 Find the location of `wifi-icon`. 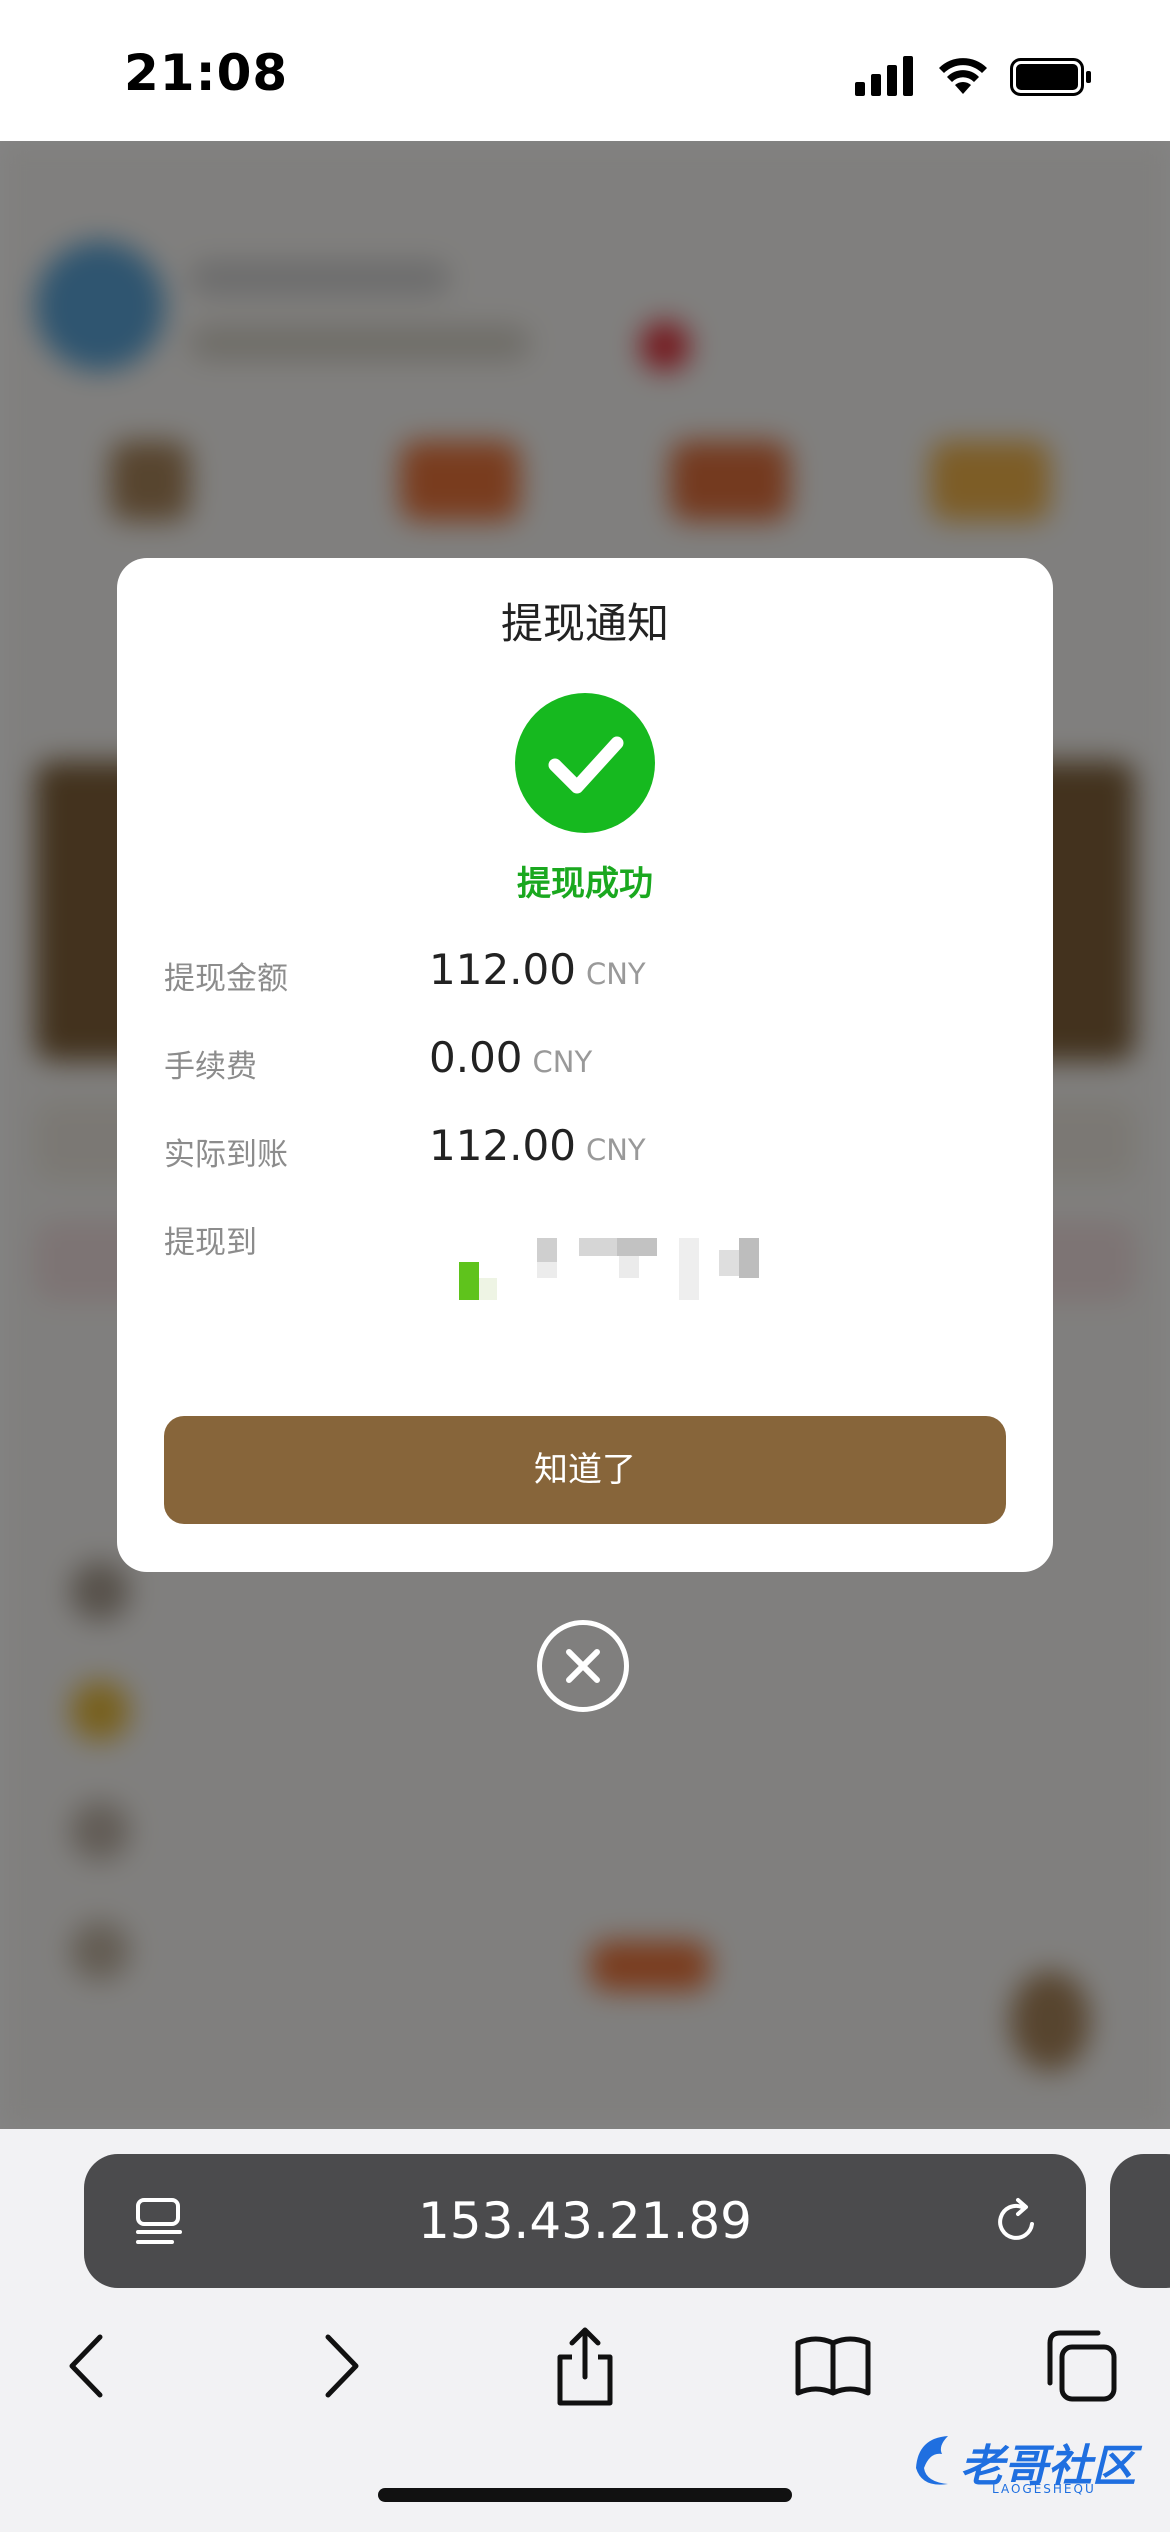

wifi-icon is located at coordinates (963, 76).